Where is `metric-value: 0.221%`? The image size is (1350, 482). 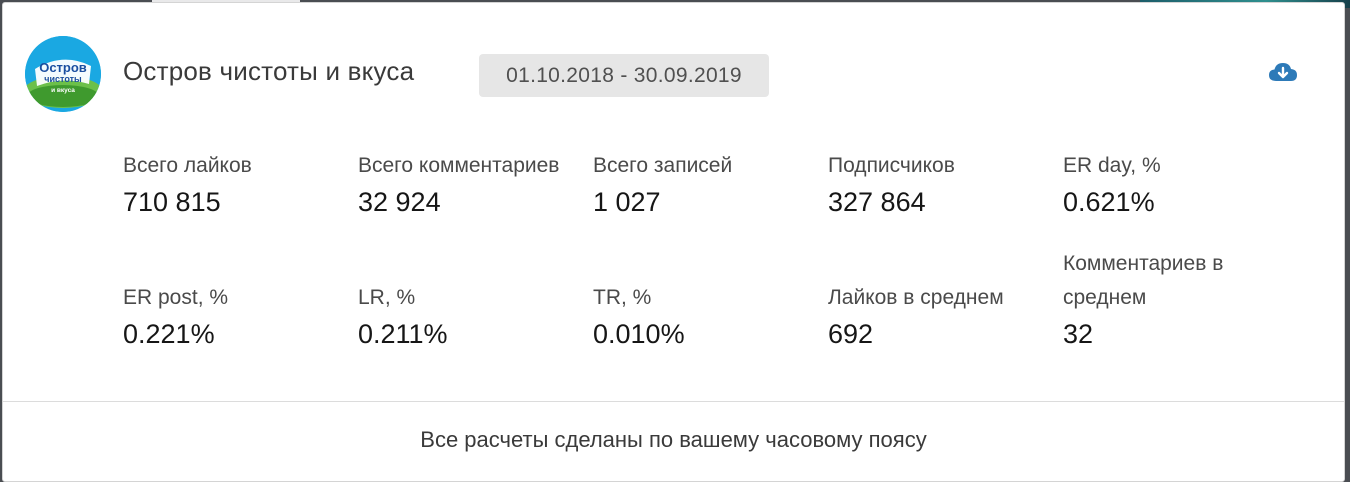 metric-value: 0.221% is located at coordinates (169, 334).